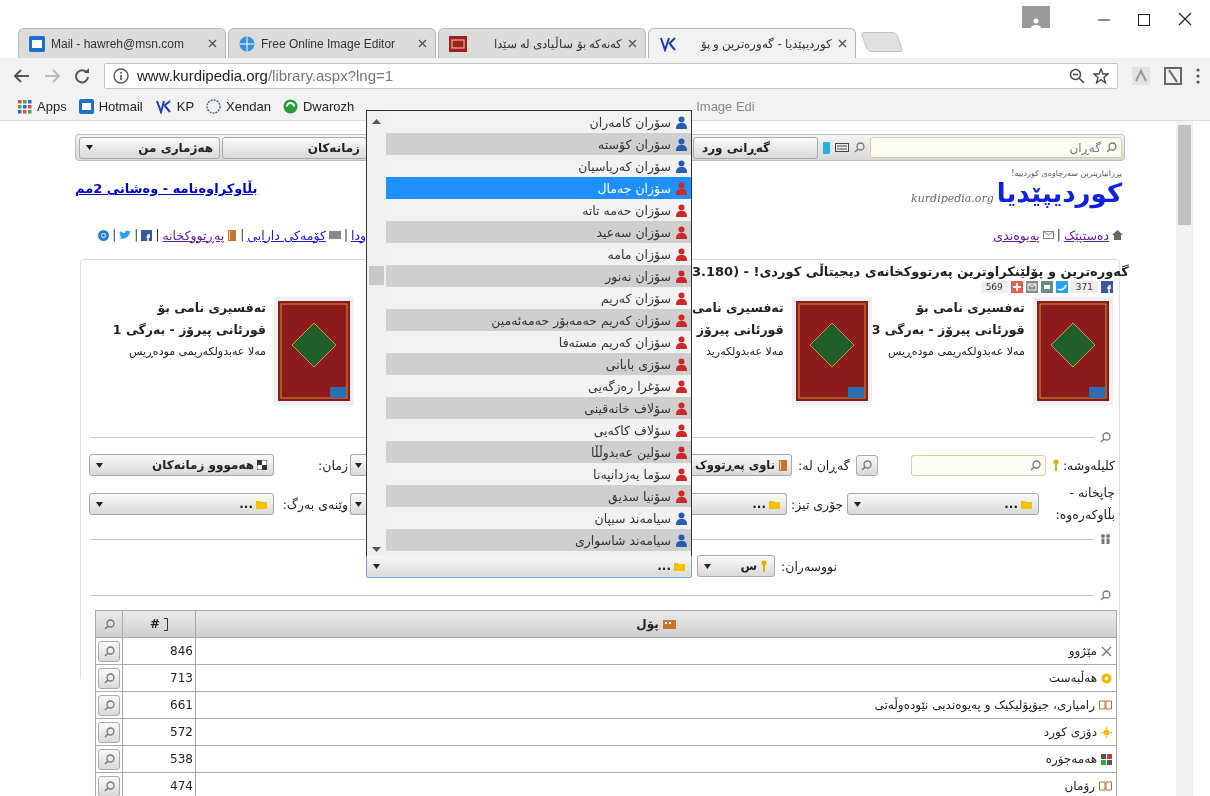 This screenshot has height=796, width=1210. I want to click on user-profile-button, so click(1036, 17).